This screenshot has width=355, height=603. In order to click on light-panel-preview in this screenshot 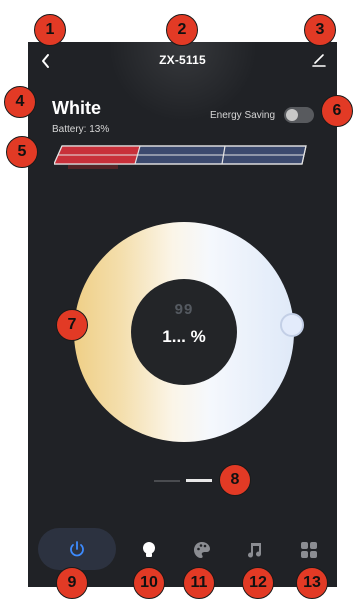, I will do `click(193, 157)`.